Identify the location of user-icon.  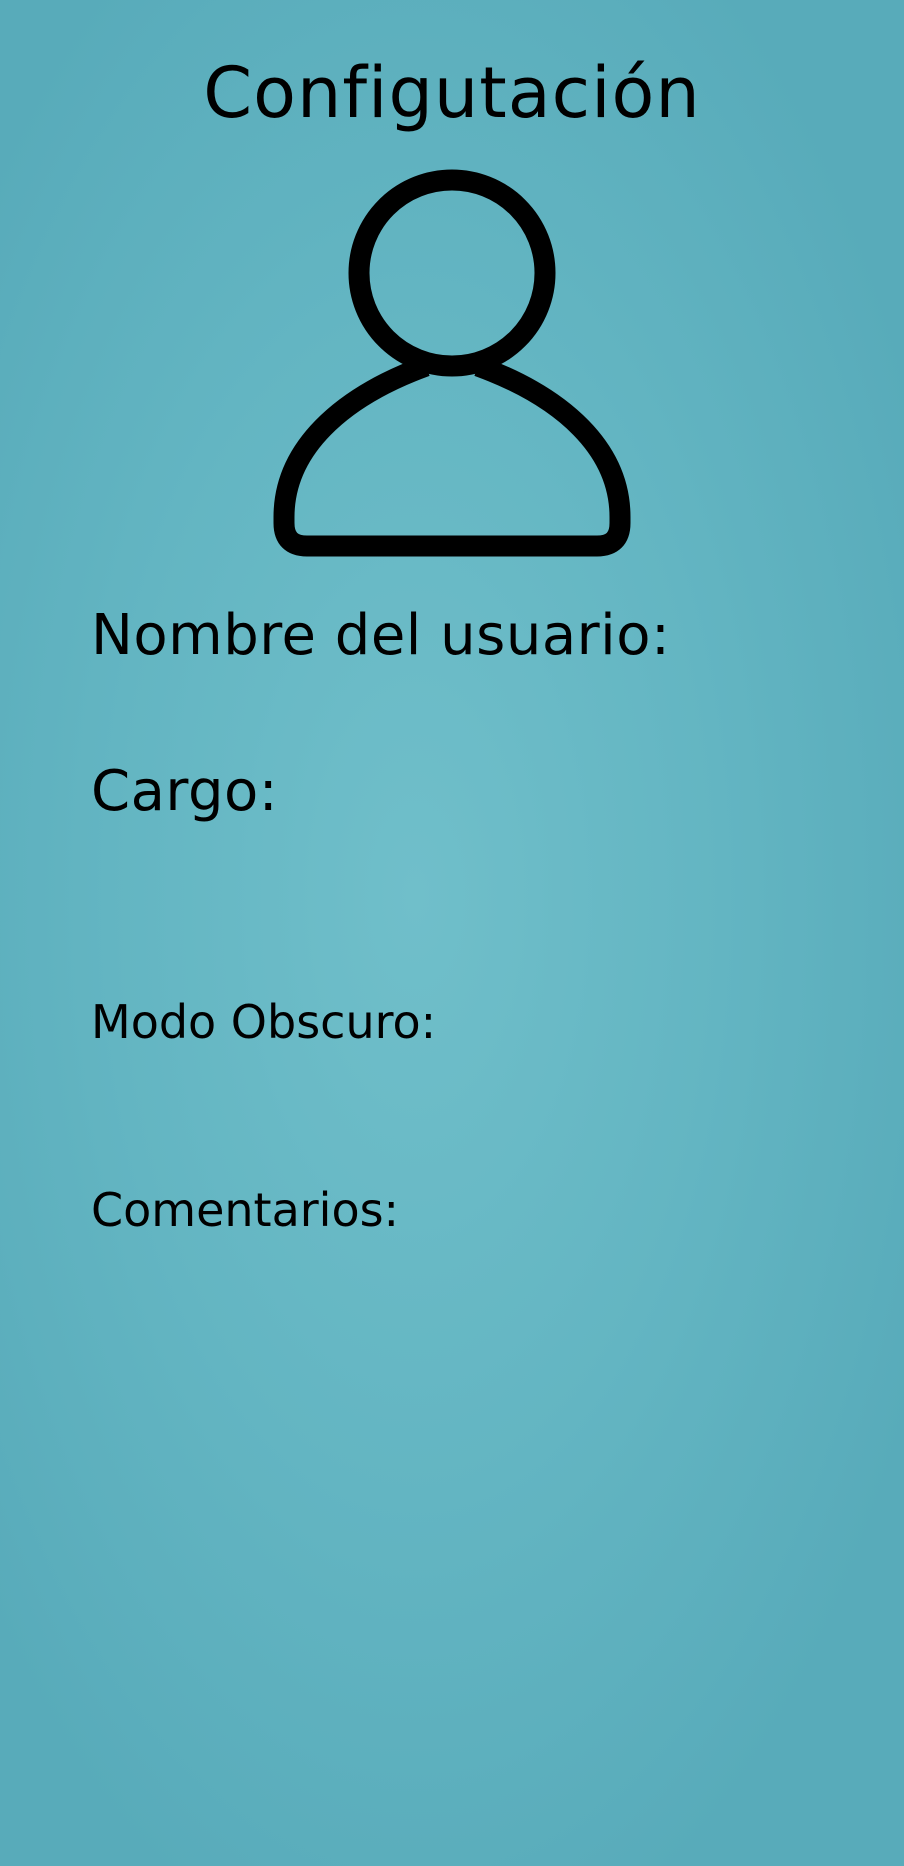
(452, 363).